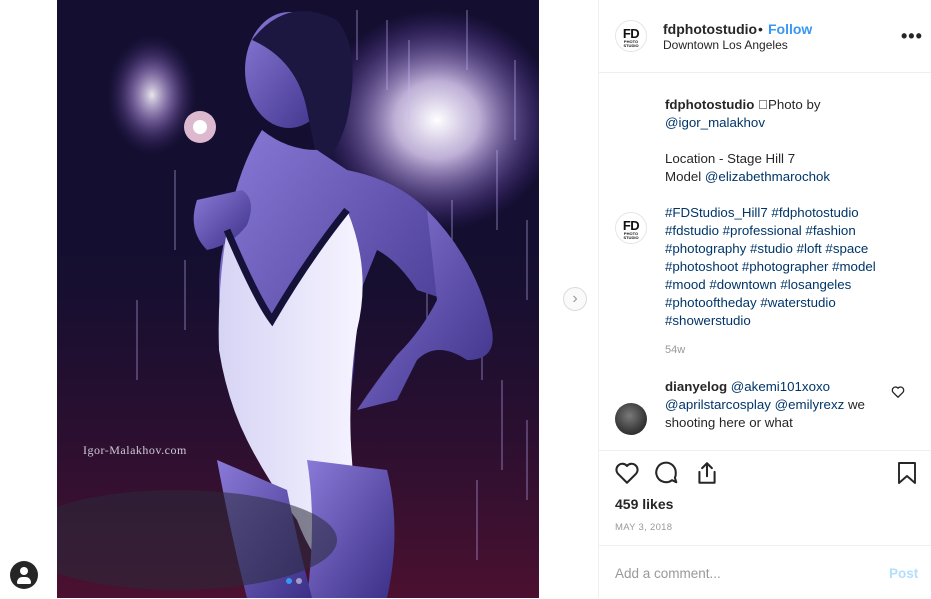 The height and width of the screenshot is (599, 931). I want to click on caption-avatar: FD PHOTO STUDIO, so click(631, 228).